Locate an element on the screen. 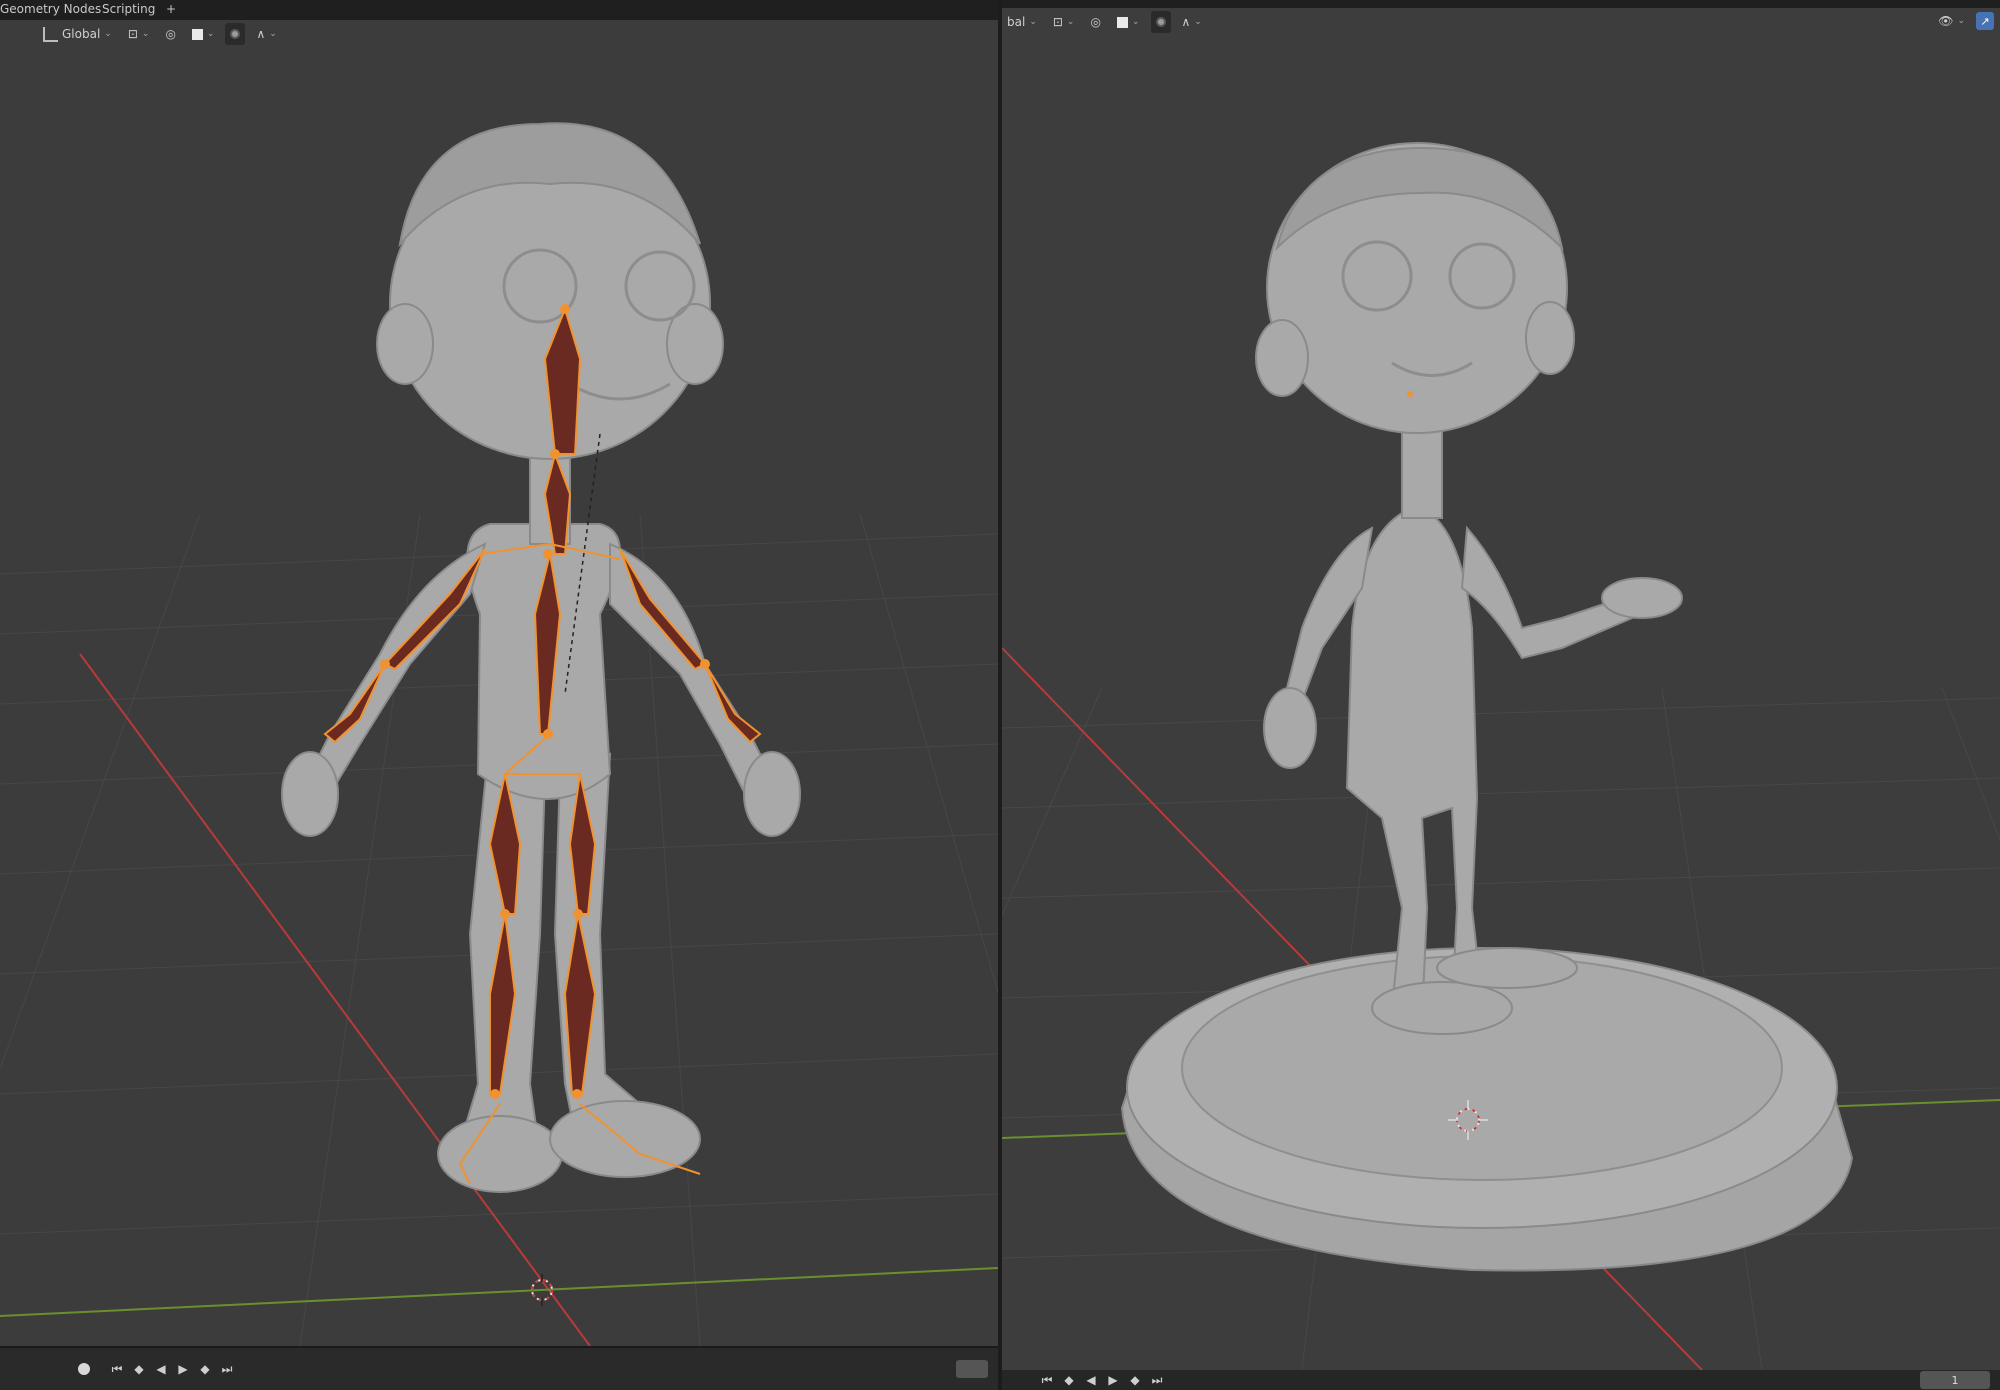 The image size is (2000, 1390). transform-orientation-icon is located at coordinates (50, 34).